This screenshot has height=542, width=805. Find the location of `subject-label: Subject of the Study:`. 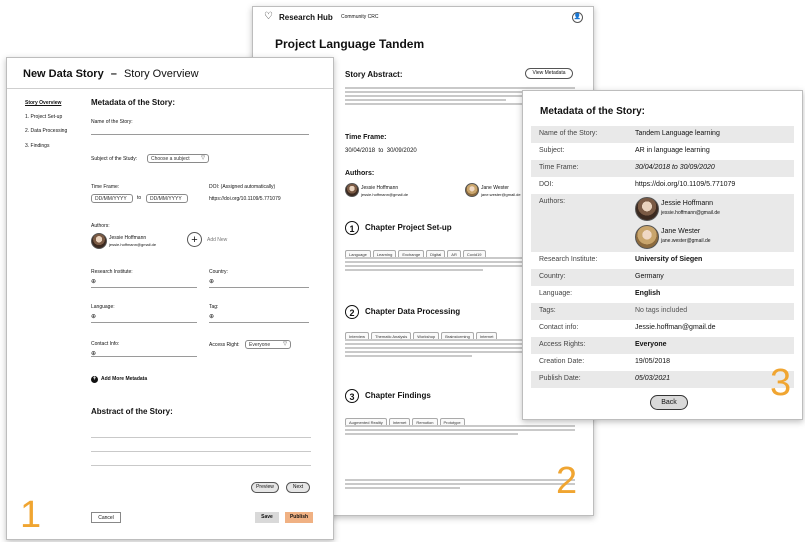

subject-label: Subject of the Study: is located at coordinates (114, 159).